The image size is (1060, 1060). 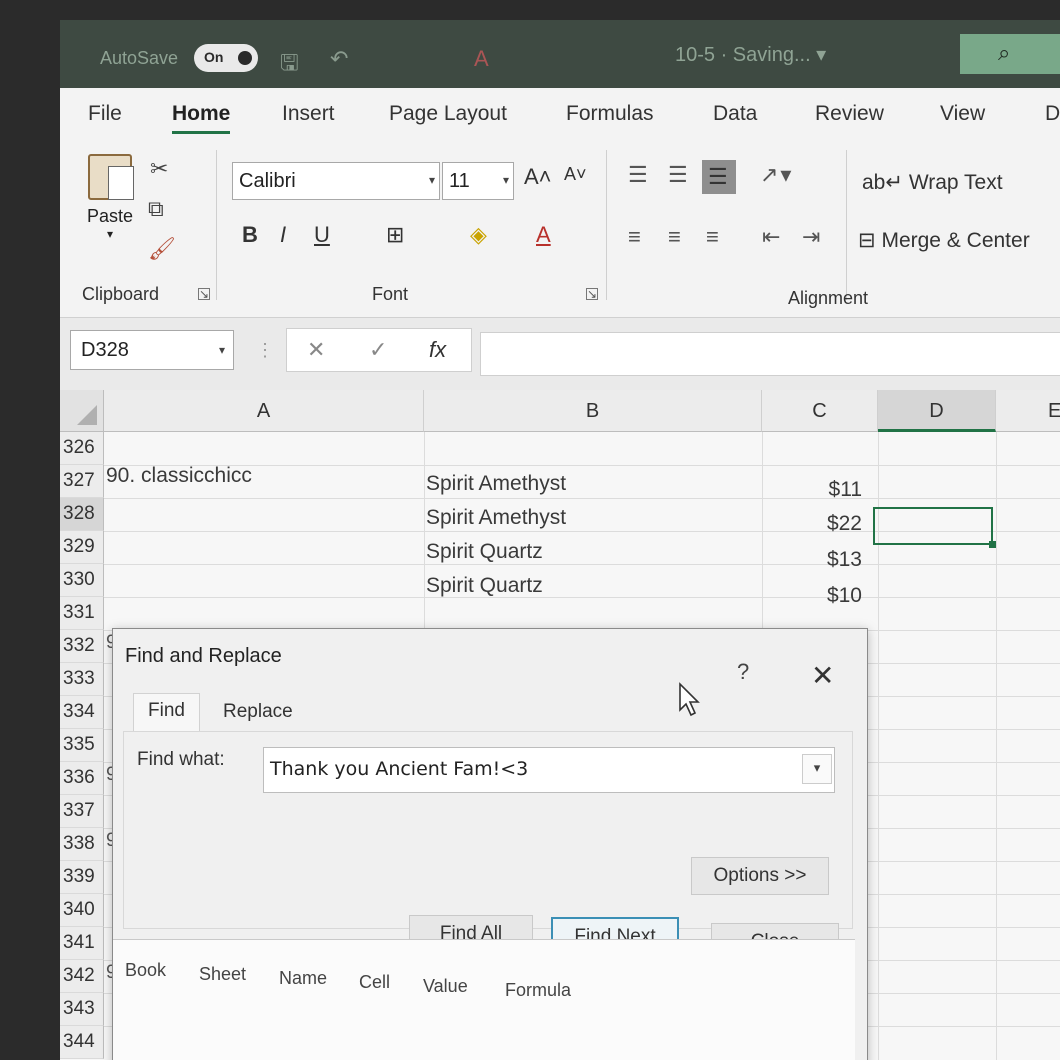 I want to click on shrink-font-button: A˅, so click(x=575, y=174).